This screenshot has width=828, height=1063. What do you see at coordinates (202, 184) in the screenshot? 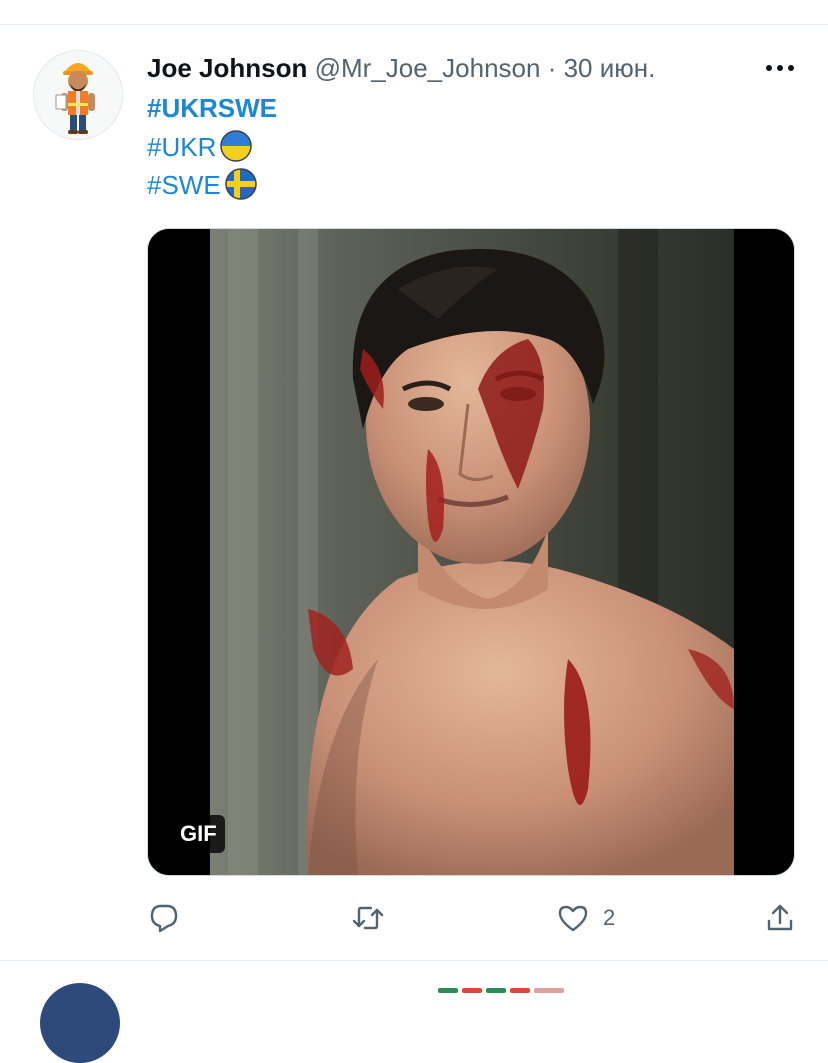
I see `hashtag-link: #SWE` at bounding box center [202, 184].